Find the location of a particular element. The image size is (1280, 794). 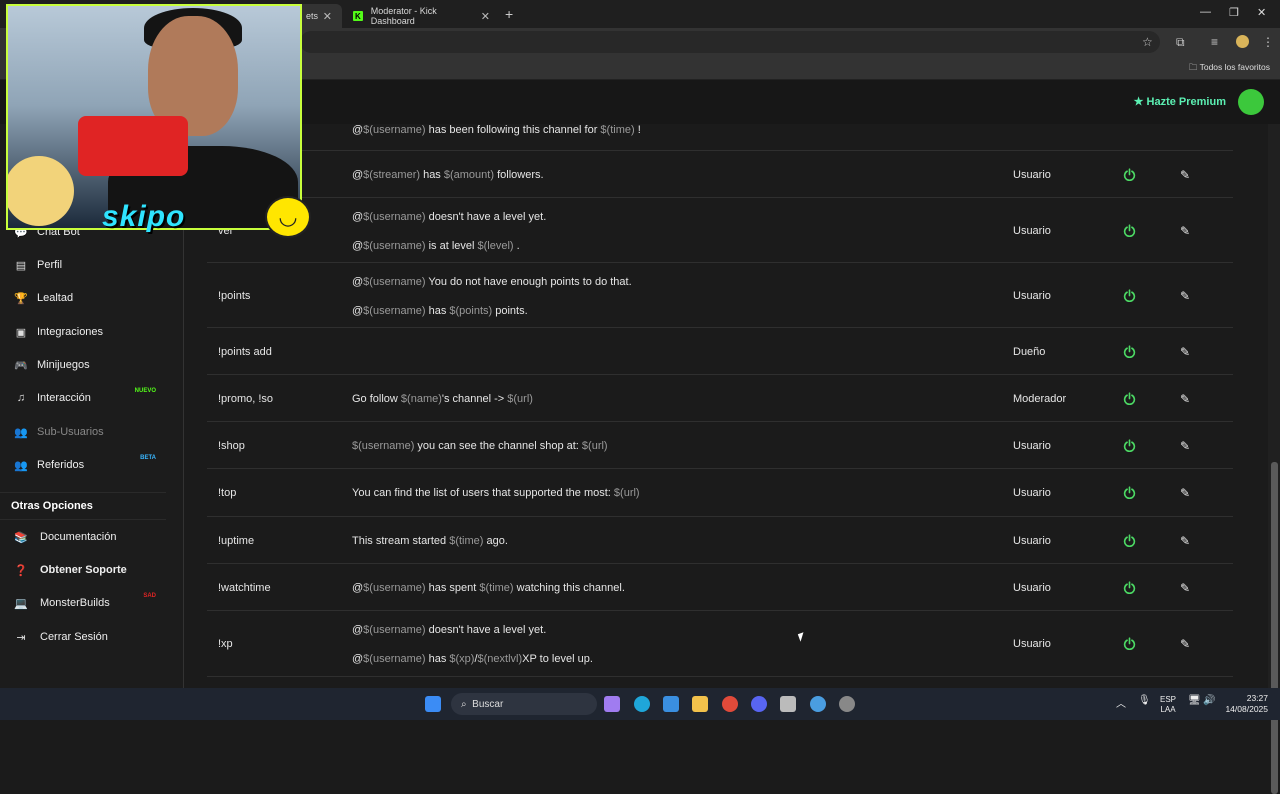

app-icon is located at coordinates (788, 704).